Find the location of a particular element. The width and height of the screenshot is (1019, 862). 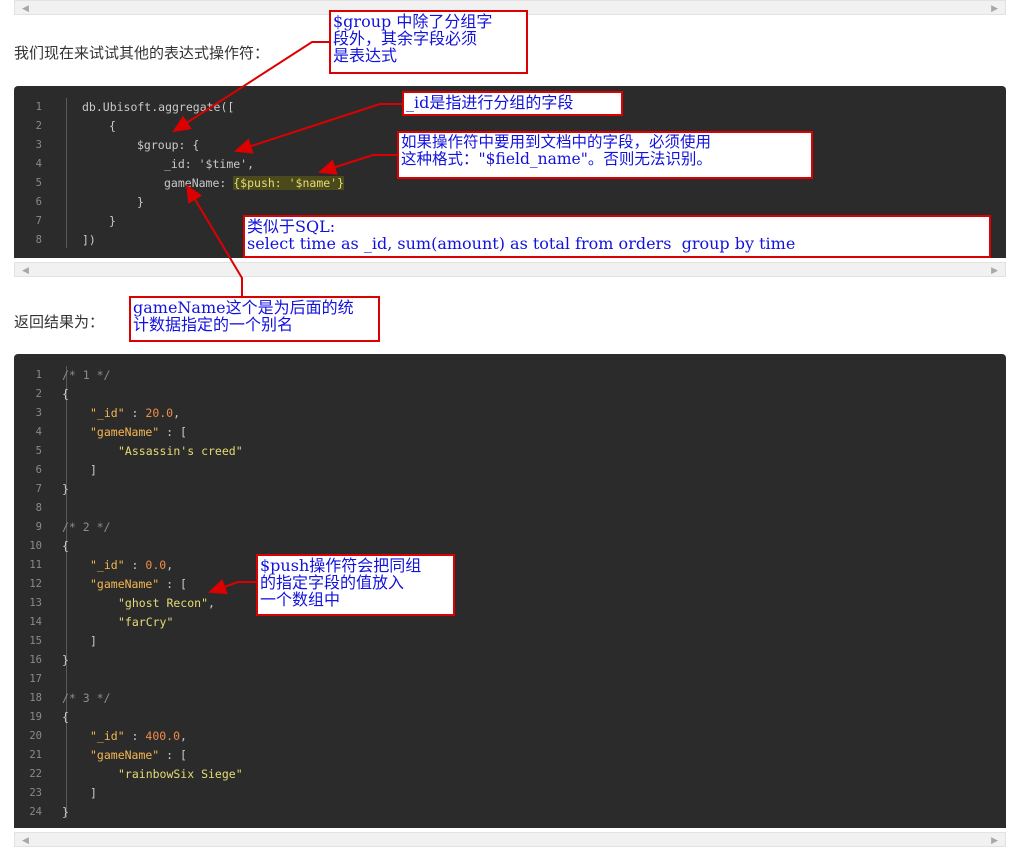

arrow-id-note is located at coordinates (319, 128).